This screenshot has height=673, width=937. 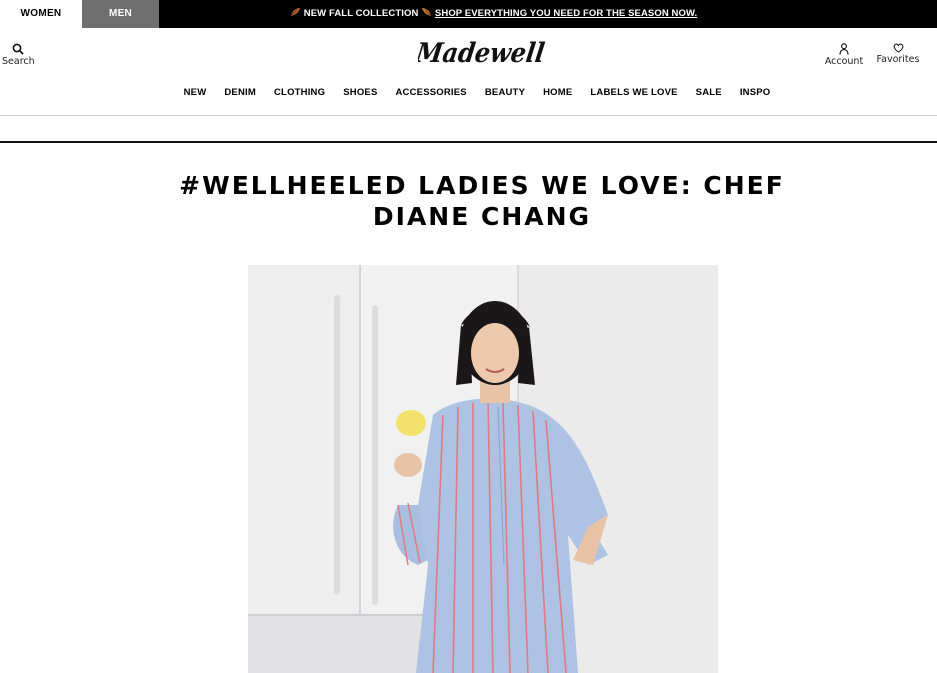 I want to click on nav-item-sale: SALE, so click(x=709, y=94).